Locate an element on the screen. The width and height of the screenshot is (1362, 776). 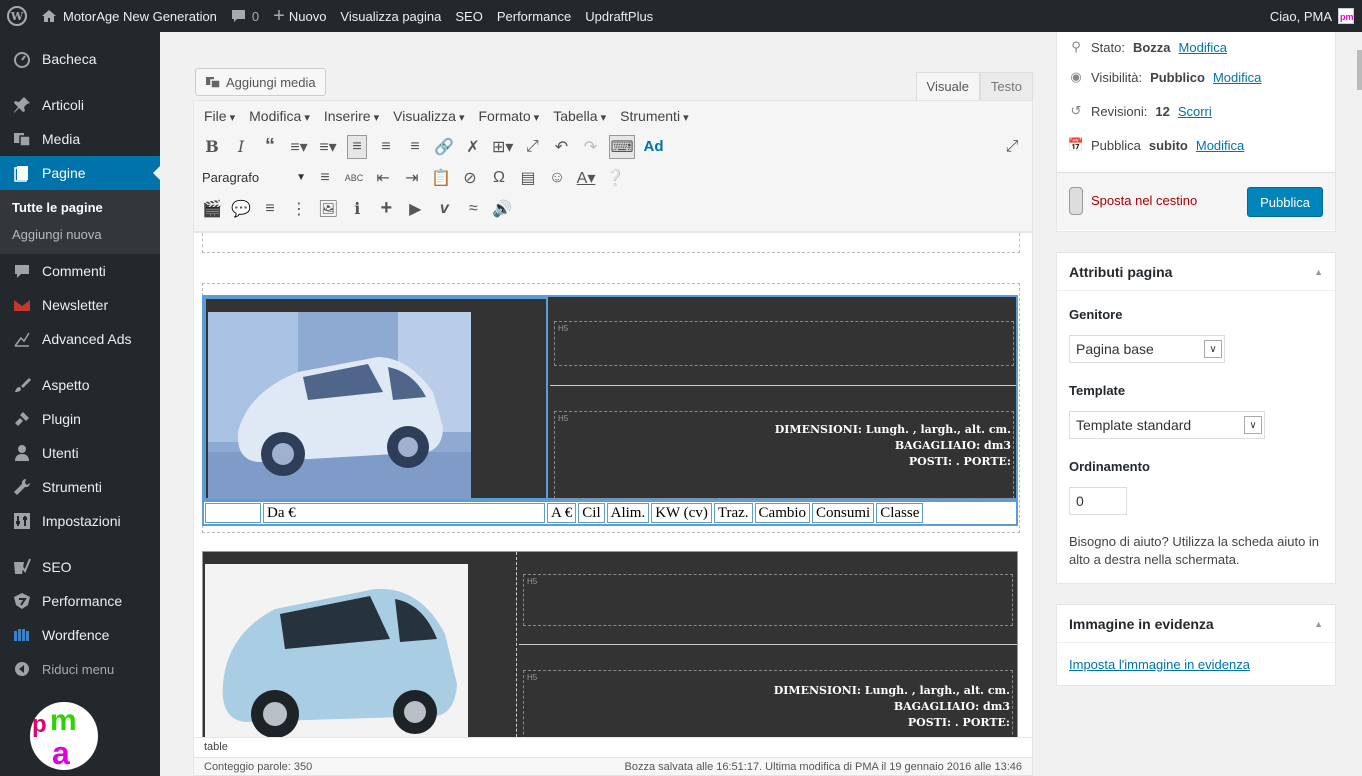
spec-cell-price-to: A € is located at coordinates (562, 513).